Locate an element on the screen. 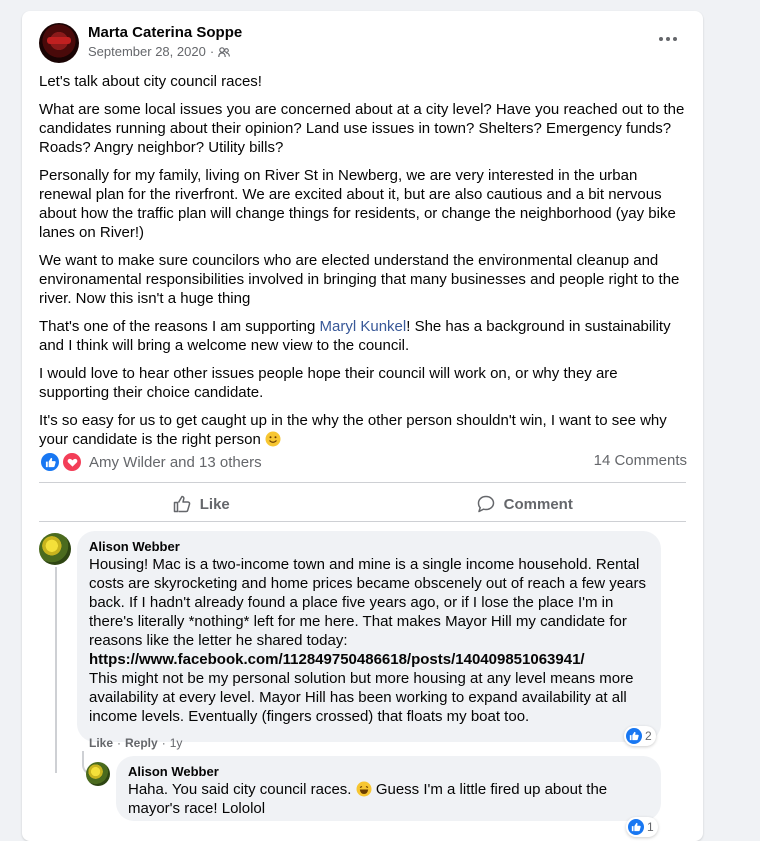 This screenshot has width=760, height=841. commenter-avatar is located at coordinates (55, 549).